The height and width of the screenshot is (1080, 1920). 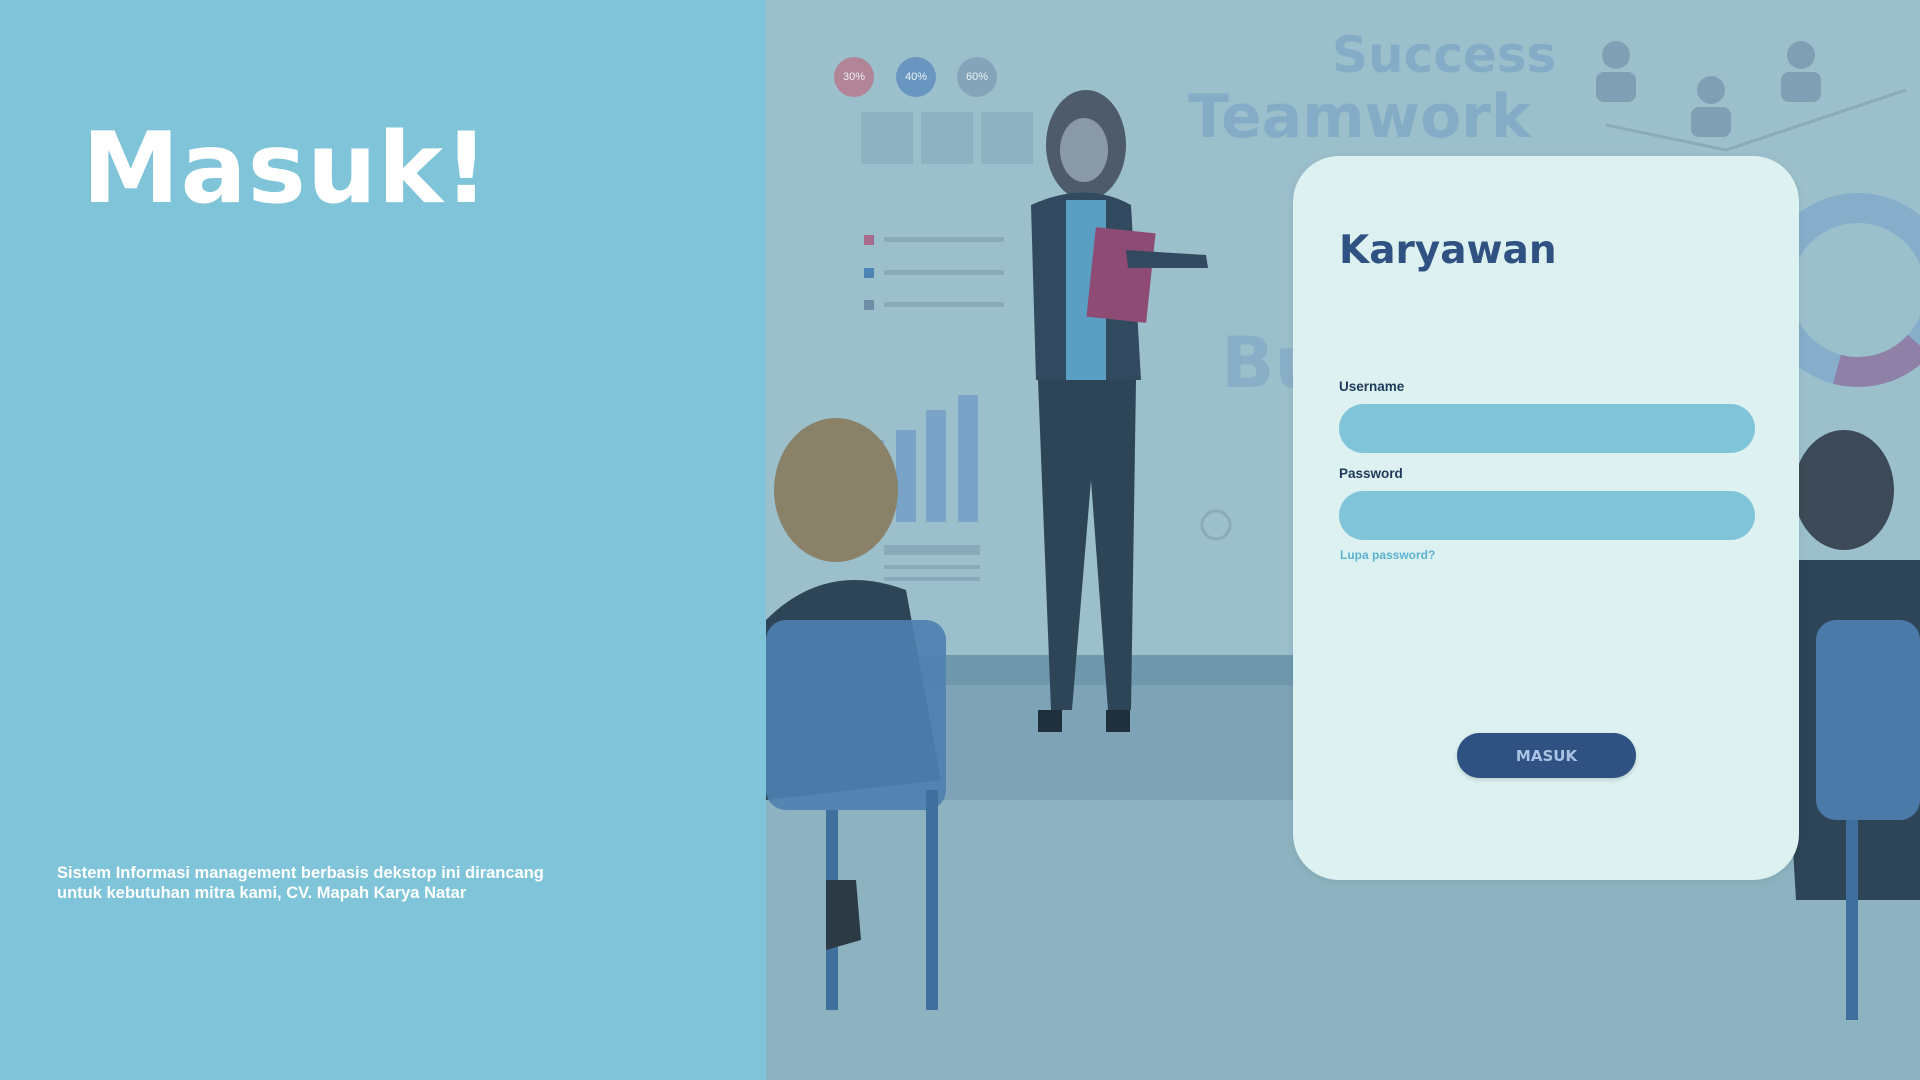 I want to click on background-headline-teamwork: Teamwork, so click(x=1359, y=117).